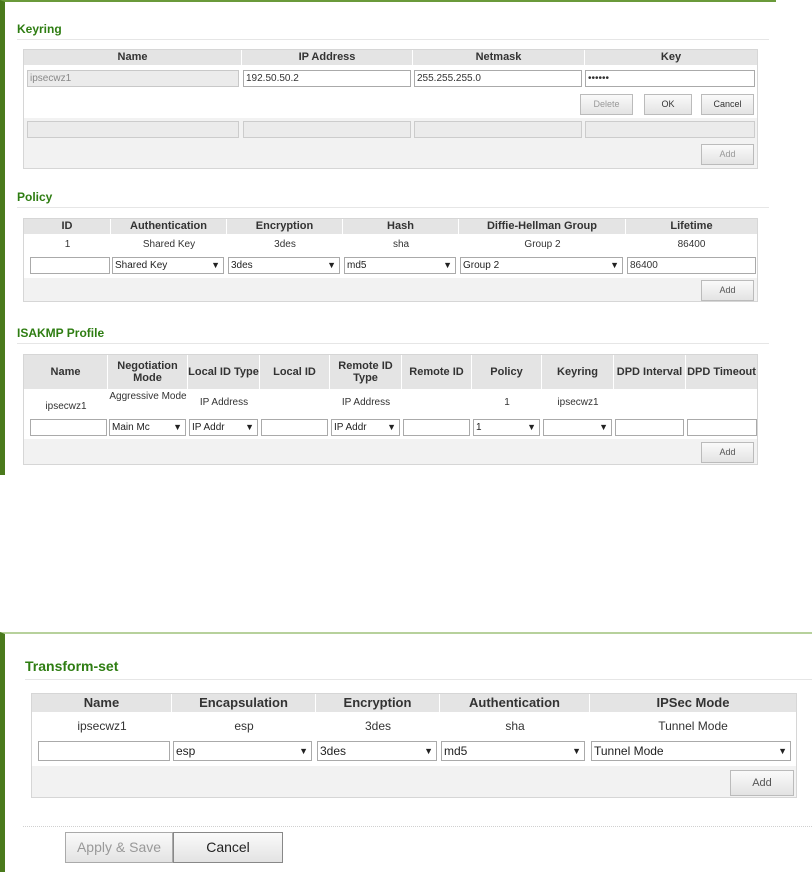  I want to click on isakmp-policy-select: 1 ▼, so click(506, 427).